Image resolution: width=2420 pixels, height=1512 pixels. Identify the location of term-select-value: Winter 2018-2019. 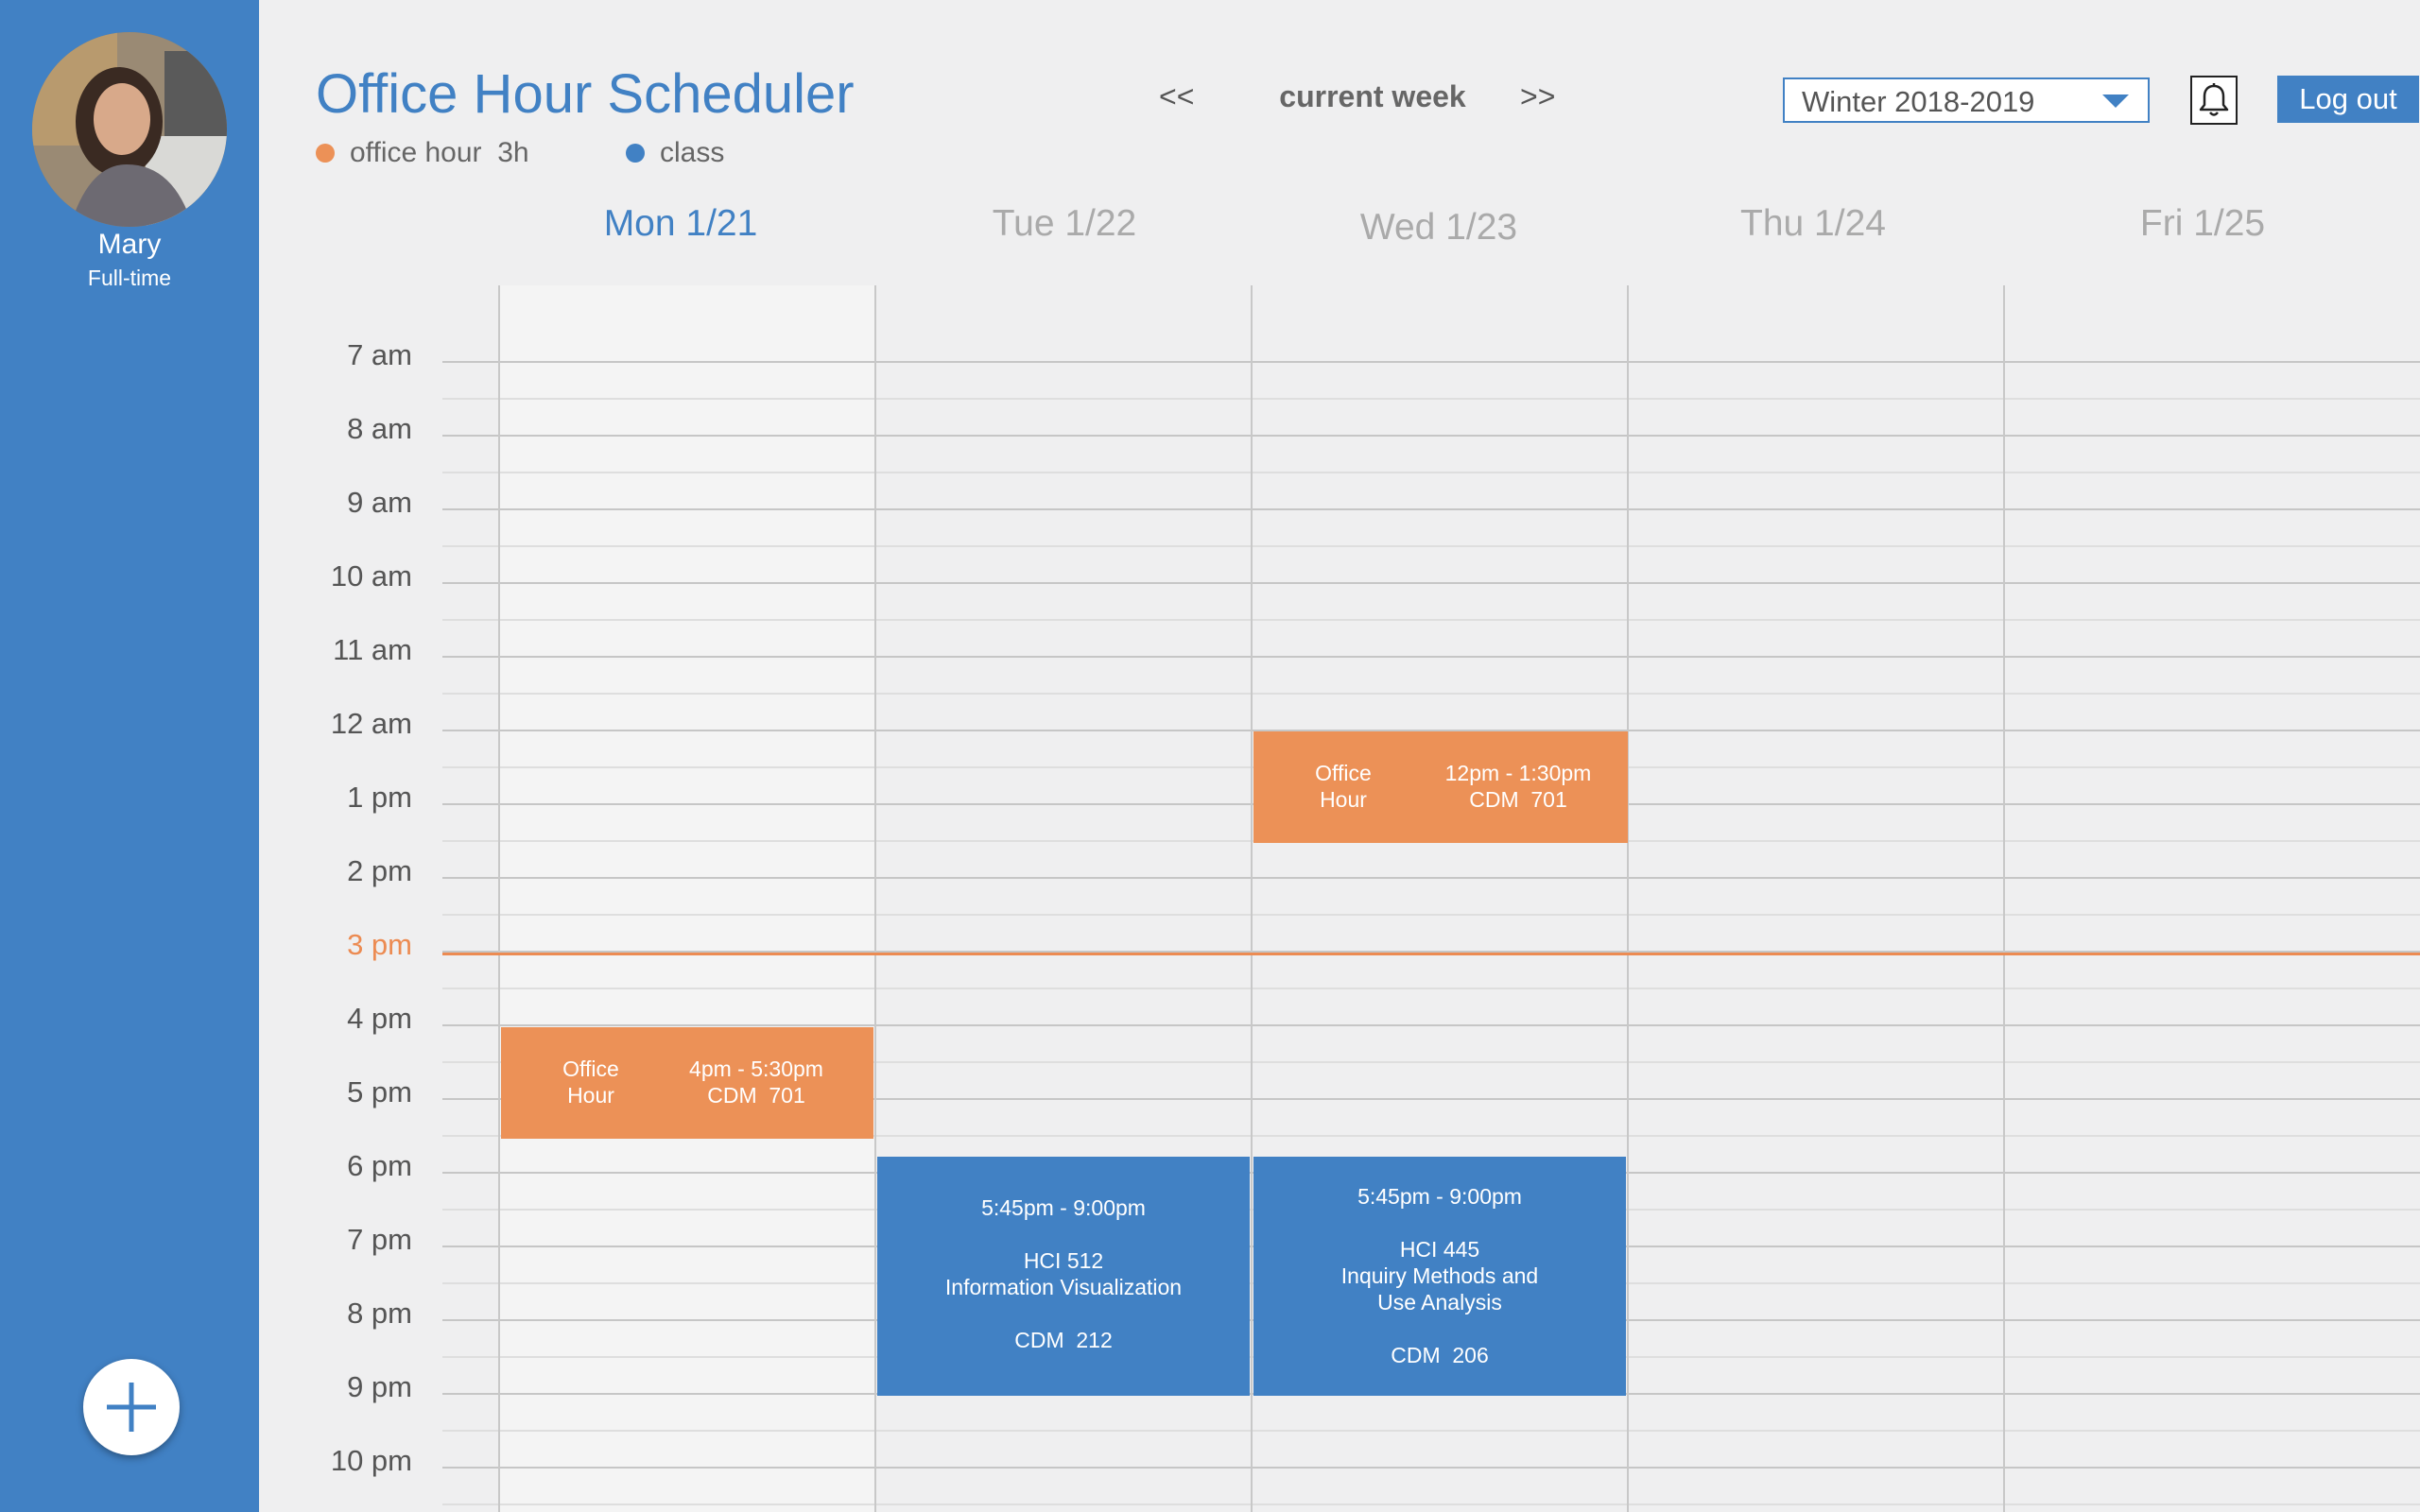
(1918, 101).